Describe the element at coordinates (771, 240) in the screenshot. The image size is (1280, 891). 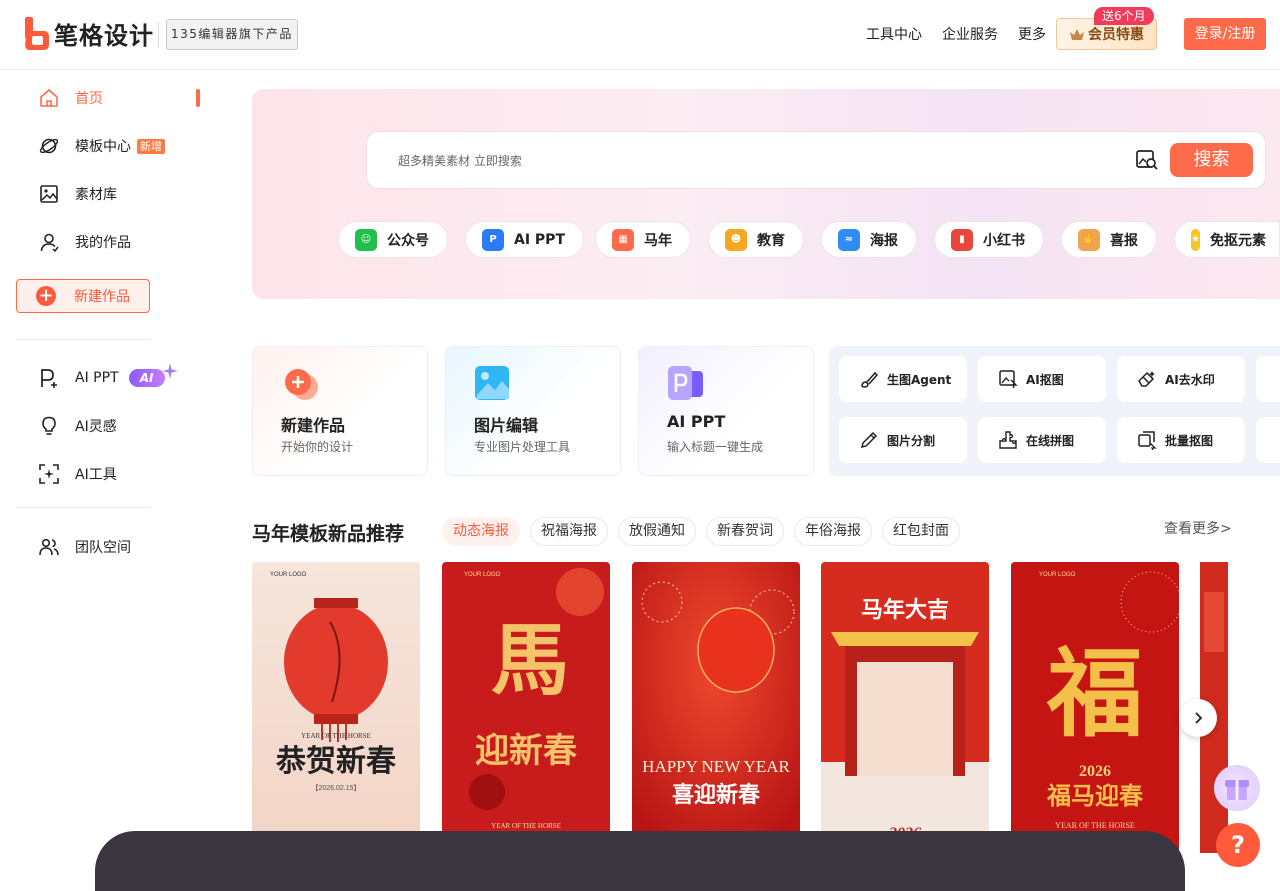
I see `chip-label: 教育` at that location.